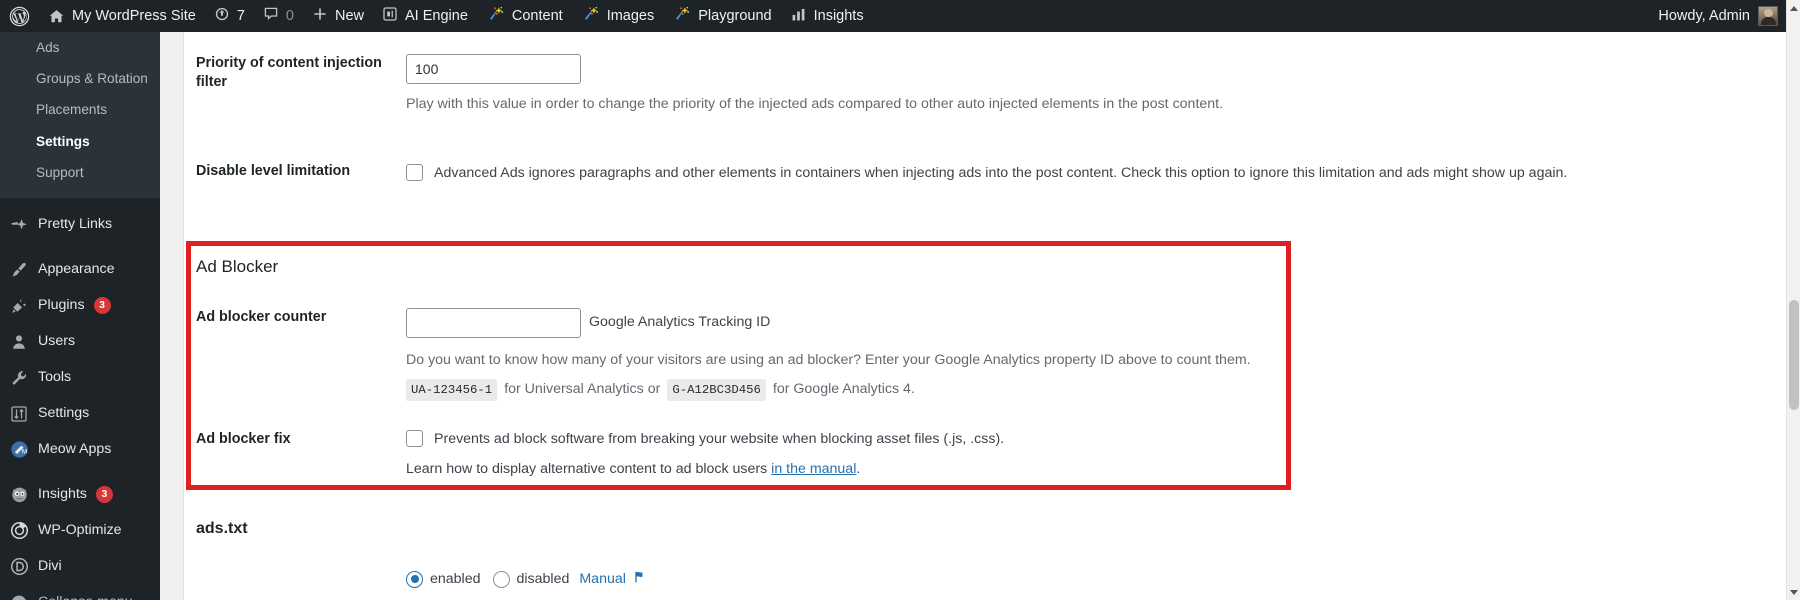 This screenshot has width=1800, height=600. What do you see at coordinates (452, 390) in the screenshot?
I see `ua-tracking-id-code: UA-123456-1` at bounding box center [452, 390].